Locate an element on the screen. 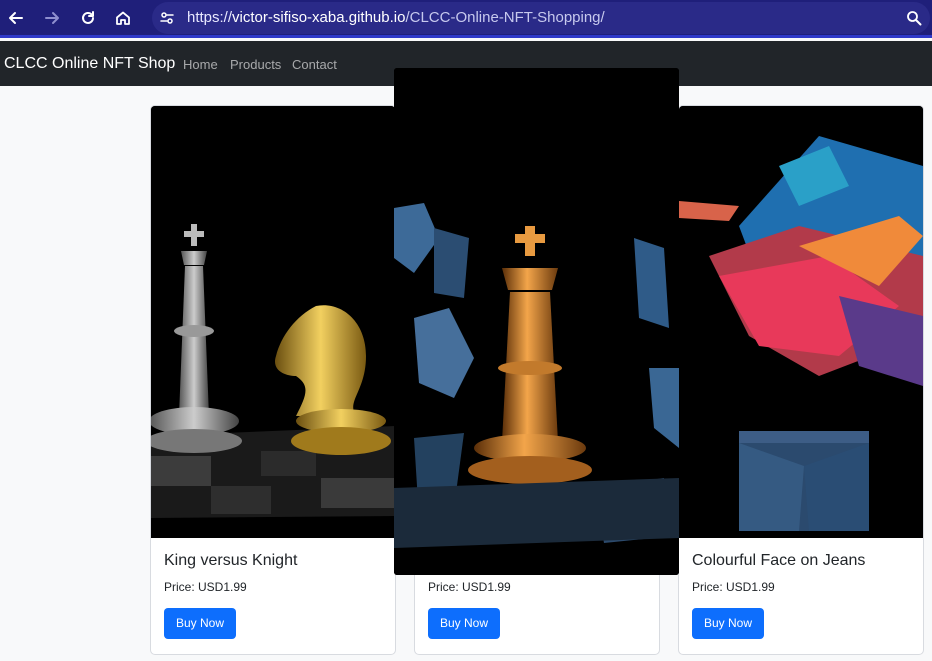 The height and width of the screenshot is (661, 932). url-prefix: https:// is located at coordinates (210, 17).